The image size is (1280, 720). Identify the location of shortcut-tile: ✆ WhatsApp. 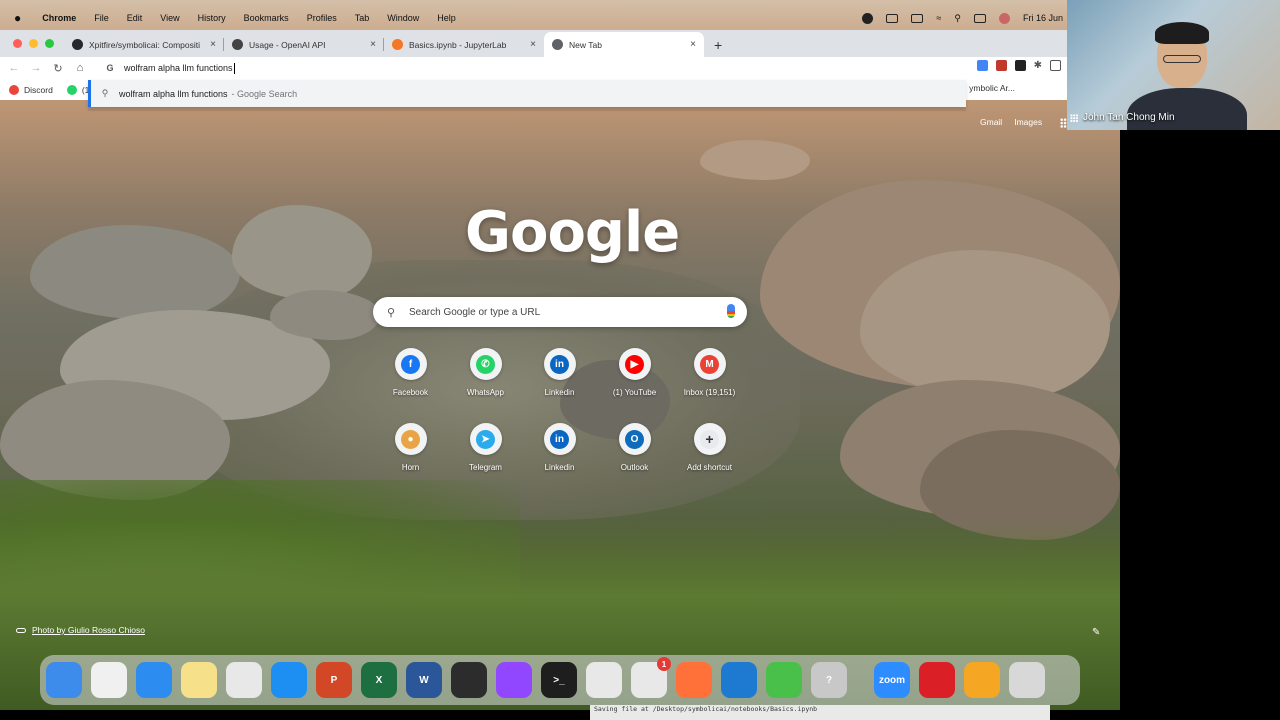
(485, 372).